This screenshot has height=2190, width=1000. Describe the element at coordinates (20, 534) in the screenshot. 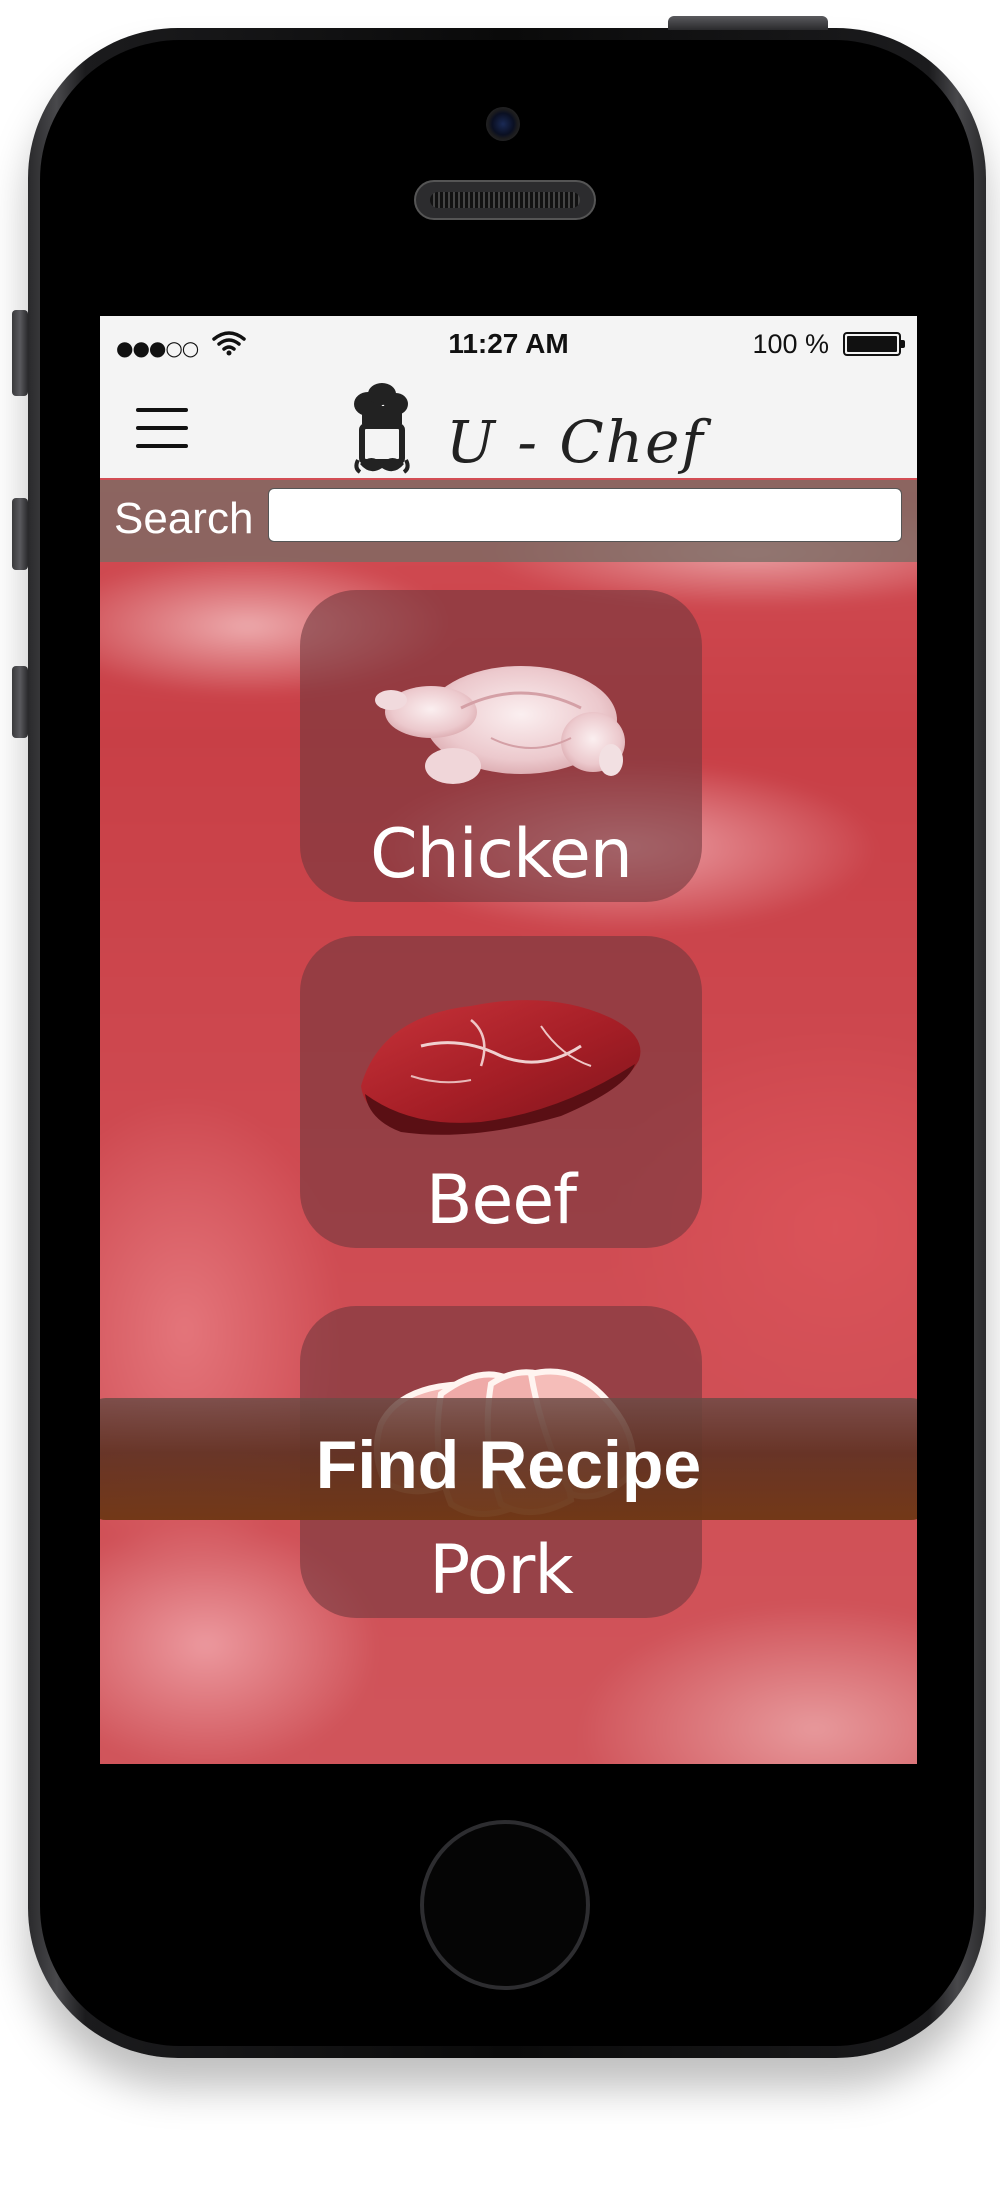

I see `volume-up-button` at that location.